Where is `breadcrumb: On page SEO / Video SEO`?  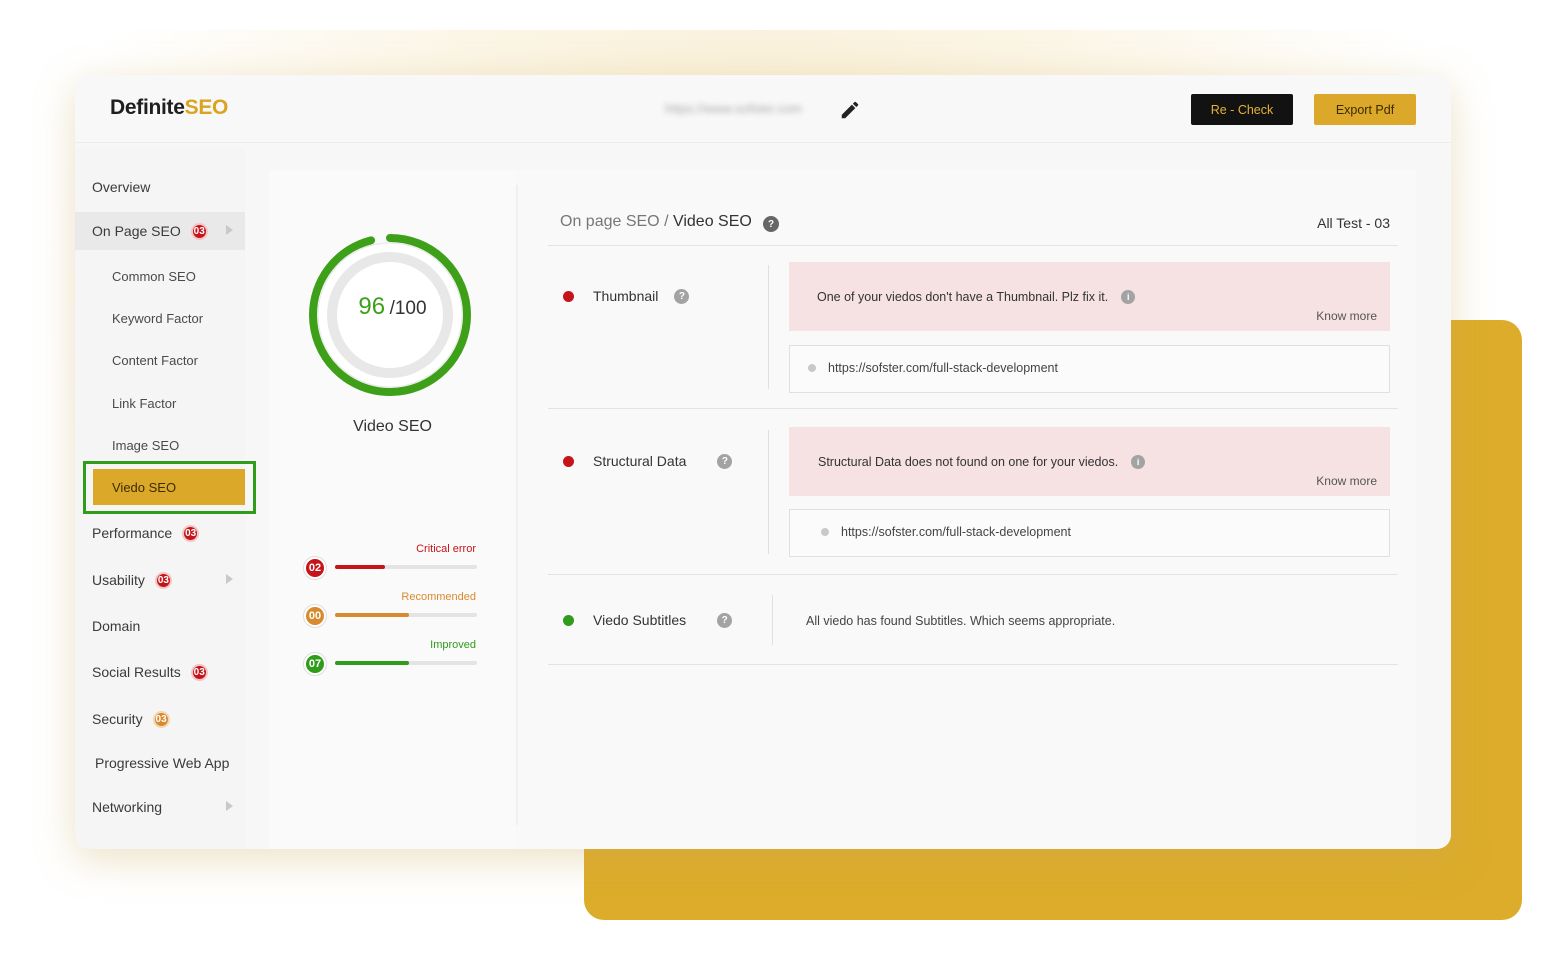 breadcrumb: On page SEO / Video SEO is located at coordinates (656, 222).